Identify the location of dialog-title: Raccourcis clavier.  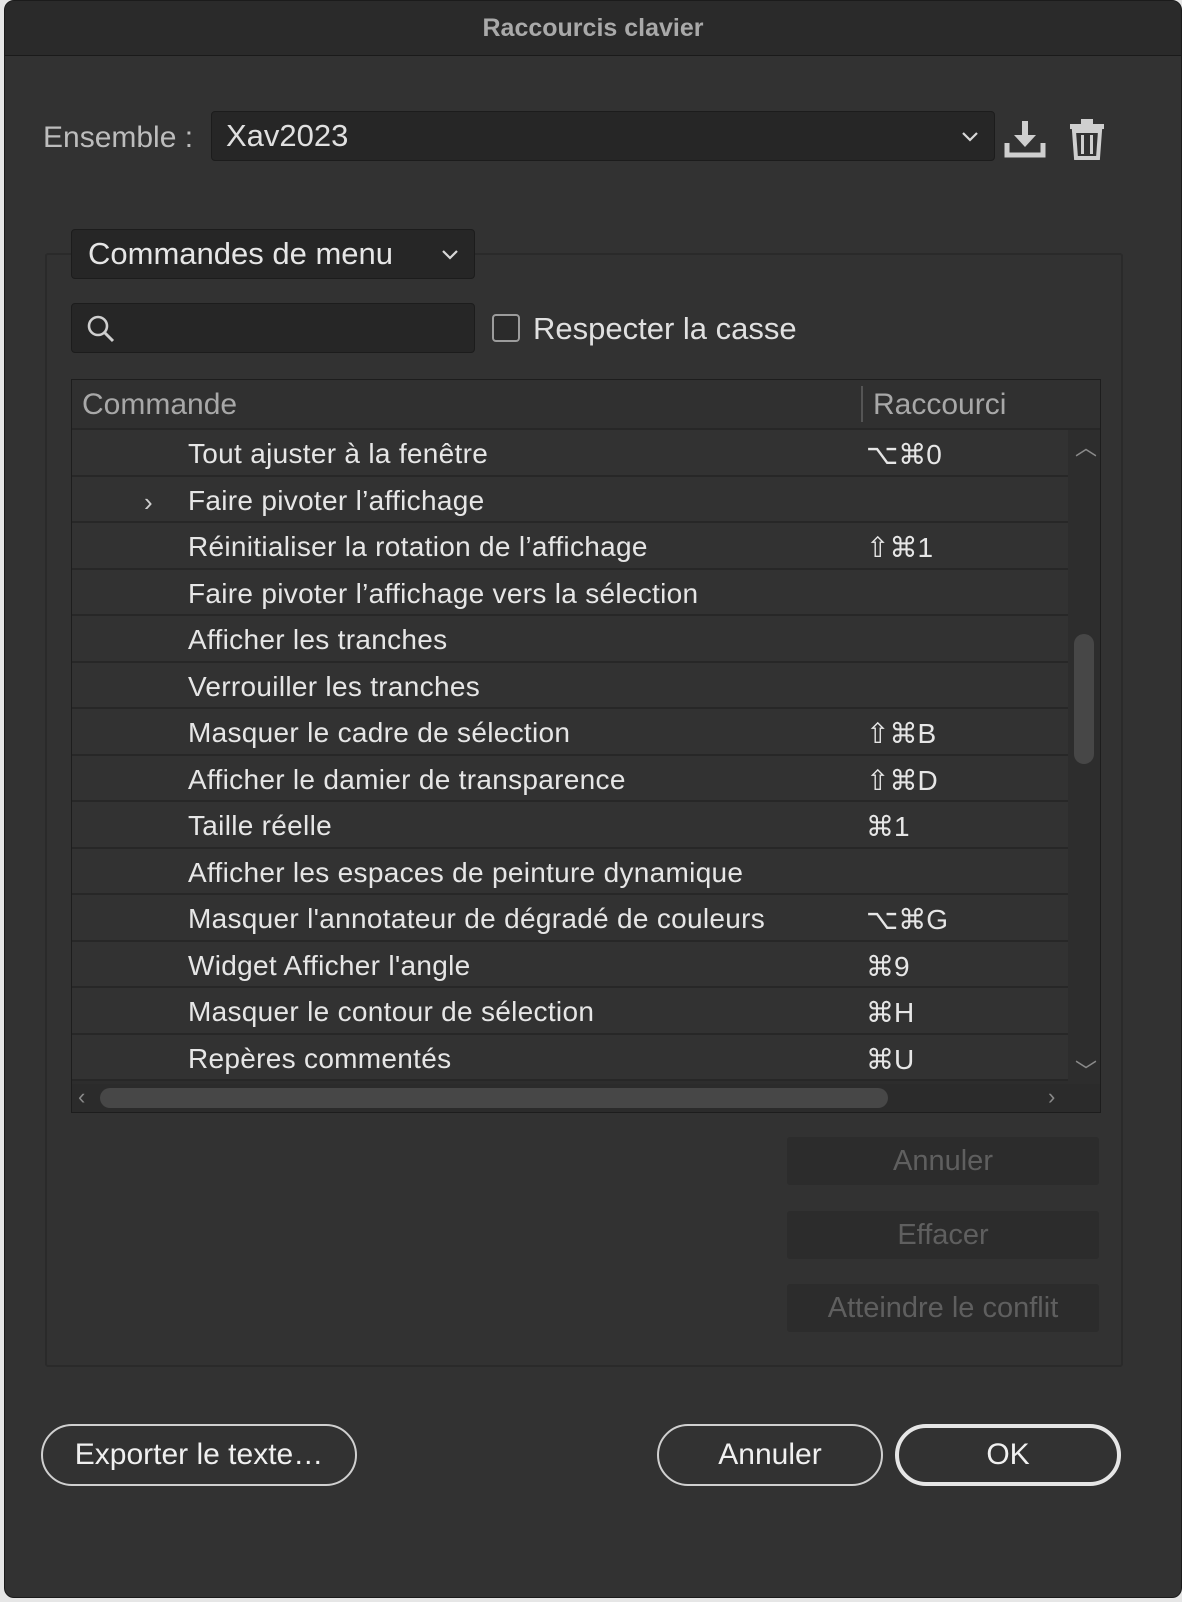
(593, 28).